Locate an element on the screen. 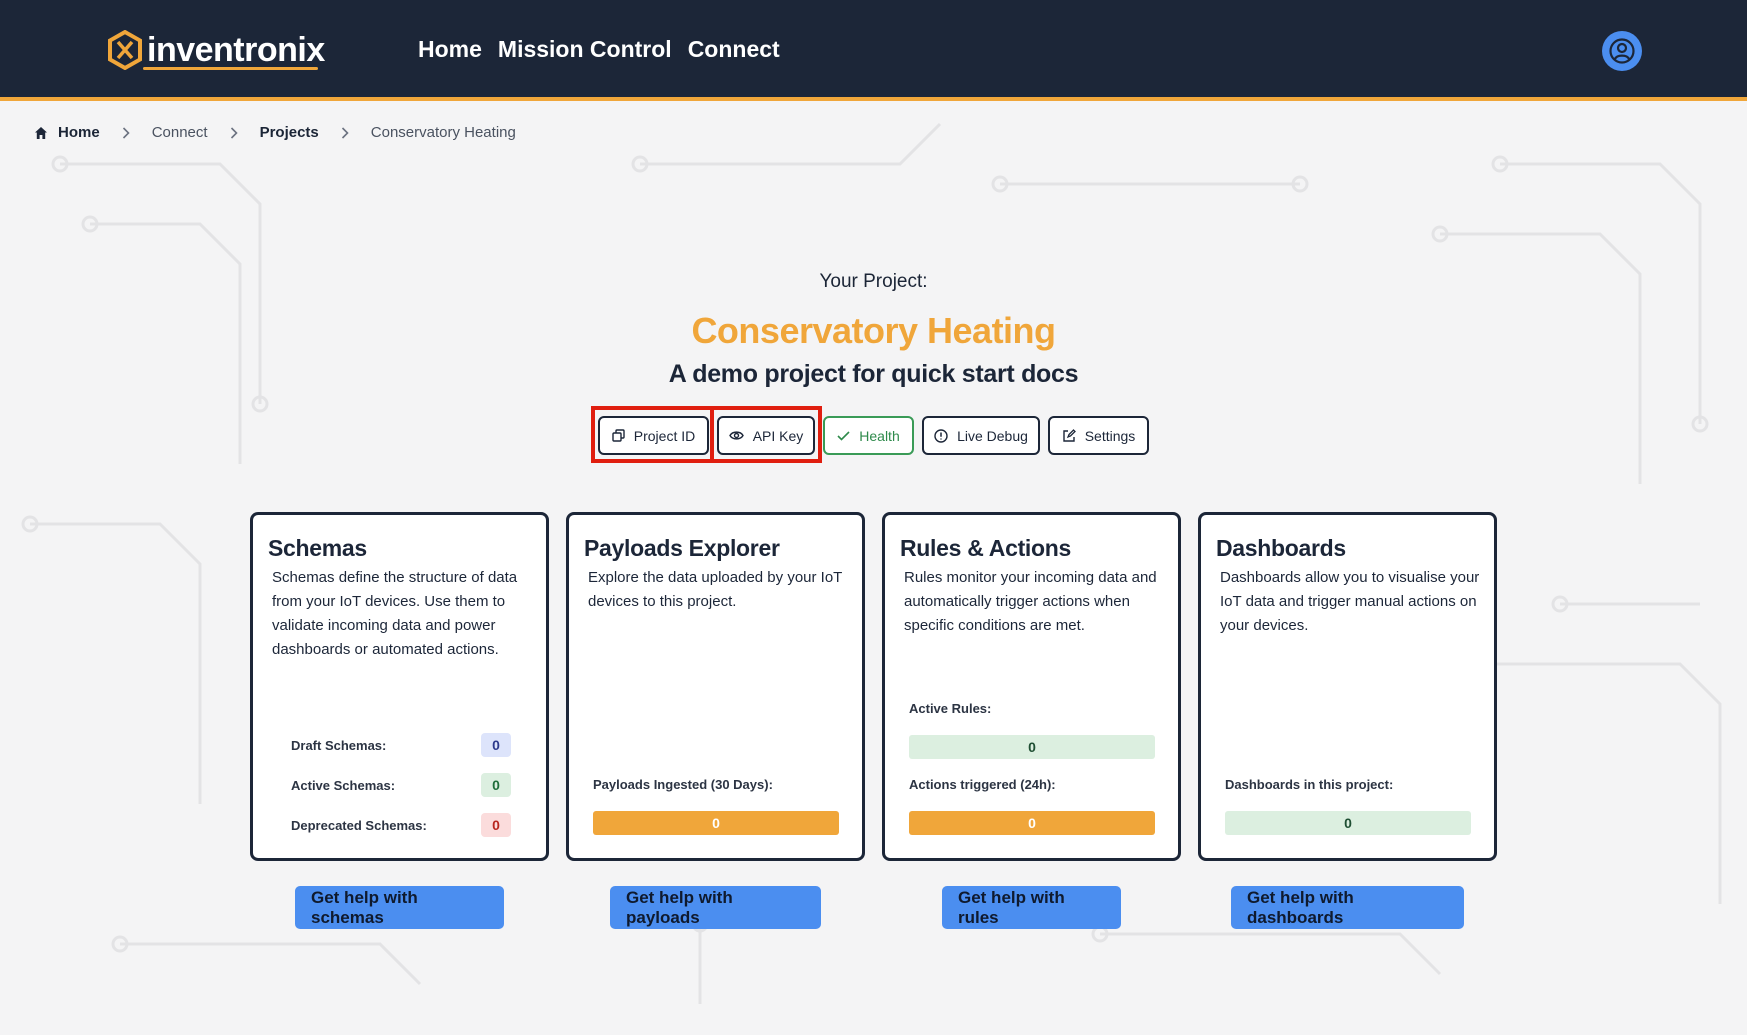  health-button: Health is located at coordinates (868, 435).